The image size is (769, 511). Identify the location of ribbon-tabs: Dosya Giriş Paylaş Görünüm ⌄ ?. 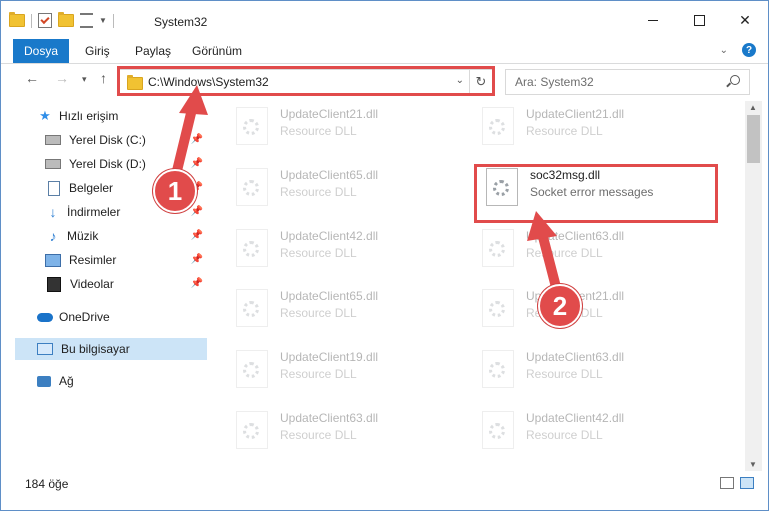
(384, 51).